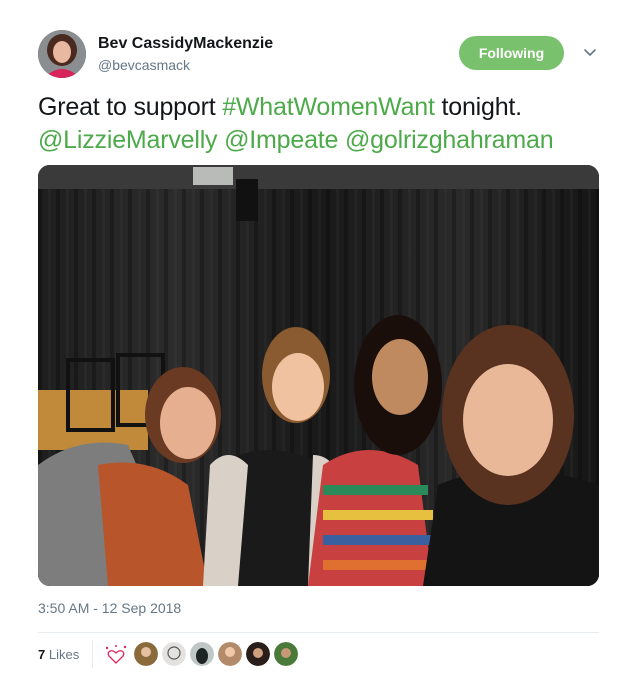 Image resolution: width=635 pixels, height=677 pixels. I want to click on hashtag-link: #WhatWomenWant, so click(328, 107).